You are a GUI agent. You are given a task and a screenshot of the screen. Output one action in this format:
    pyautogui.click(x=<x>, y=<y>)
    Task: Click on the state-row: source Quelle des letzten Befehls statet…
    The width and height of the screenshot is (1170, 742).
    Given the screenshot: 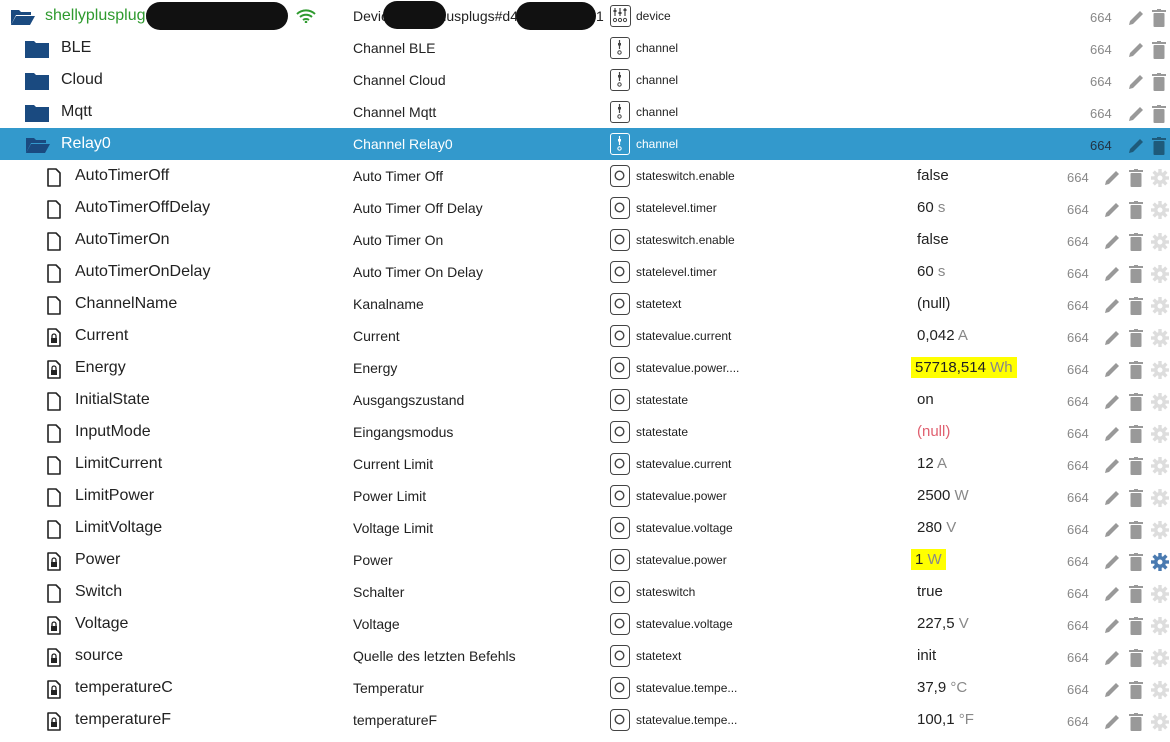 What is the action you would take?
    pyautogui.click(x=585, y=656)
    